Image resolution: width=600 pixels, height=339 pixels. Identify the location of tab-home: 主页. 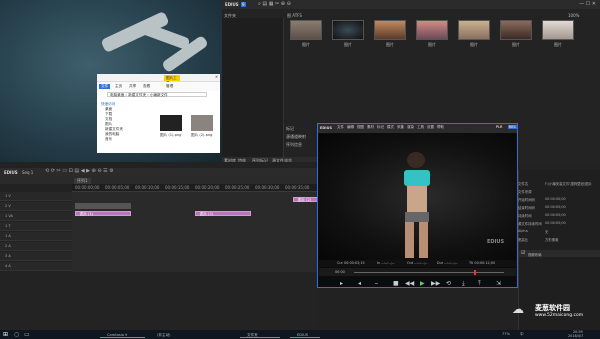
(118, 86).